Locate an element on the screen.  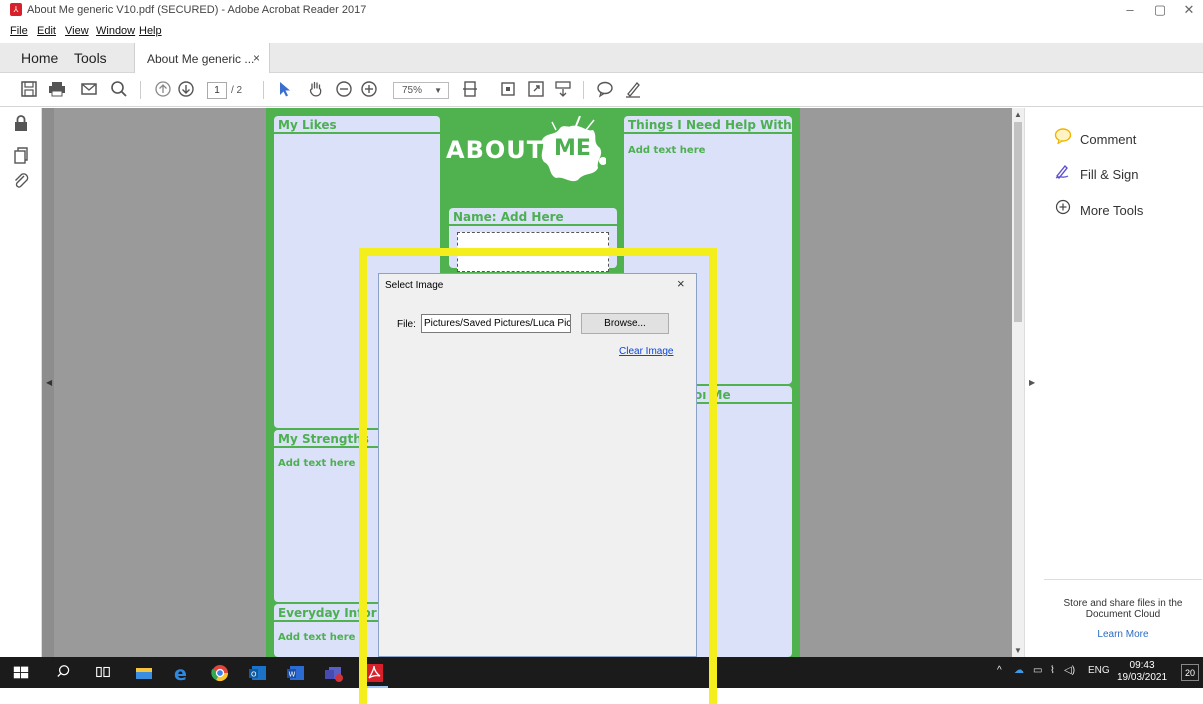
svg-text: W is located at coordinates (292, 675).